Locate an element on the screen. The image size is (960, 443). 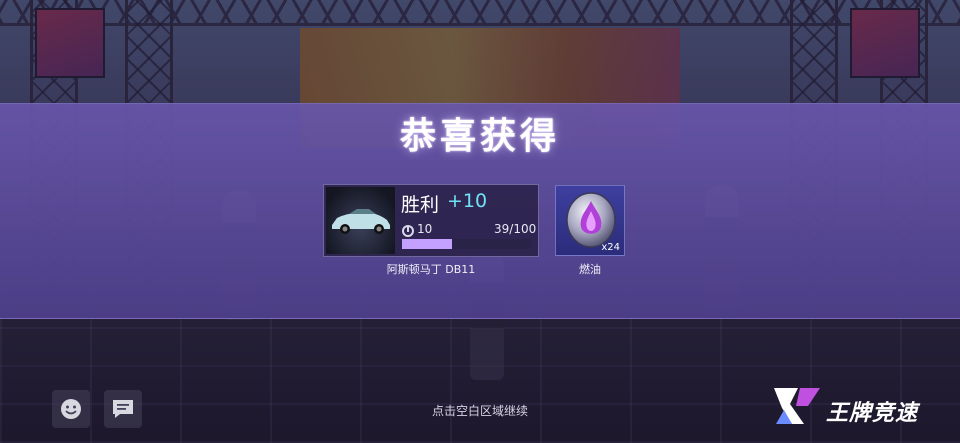
car-name: 阿斯顿马丁 DB11 is located at coordinates (431, 269).